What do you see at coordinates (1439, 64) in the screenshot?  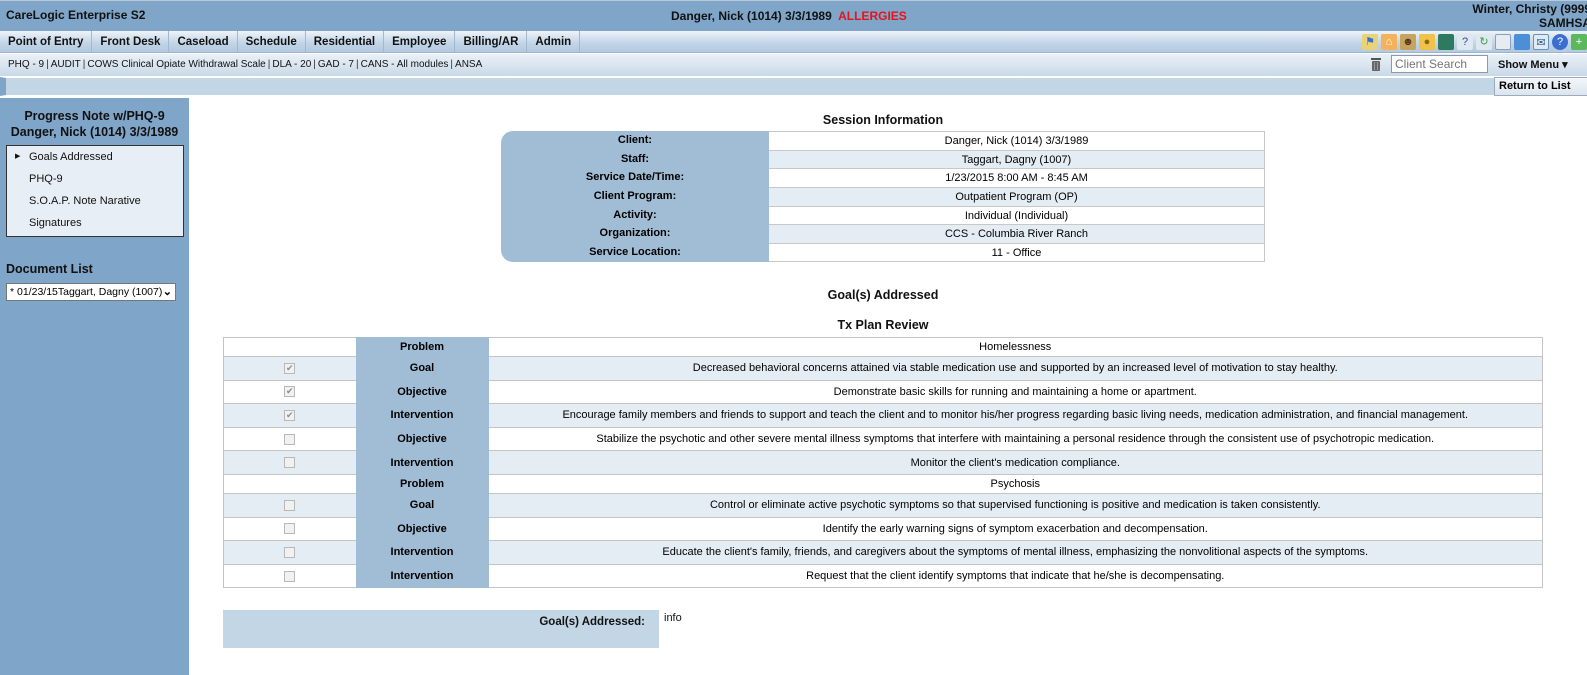 I see `client-search-input` at bounding box center [1439, 64].